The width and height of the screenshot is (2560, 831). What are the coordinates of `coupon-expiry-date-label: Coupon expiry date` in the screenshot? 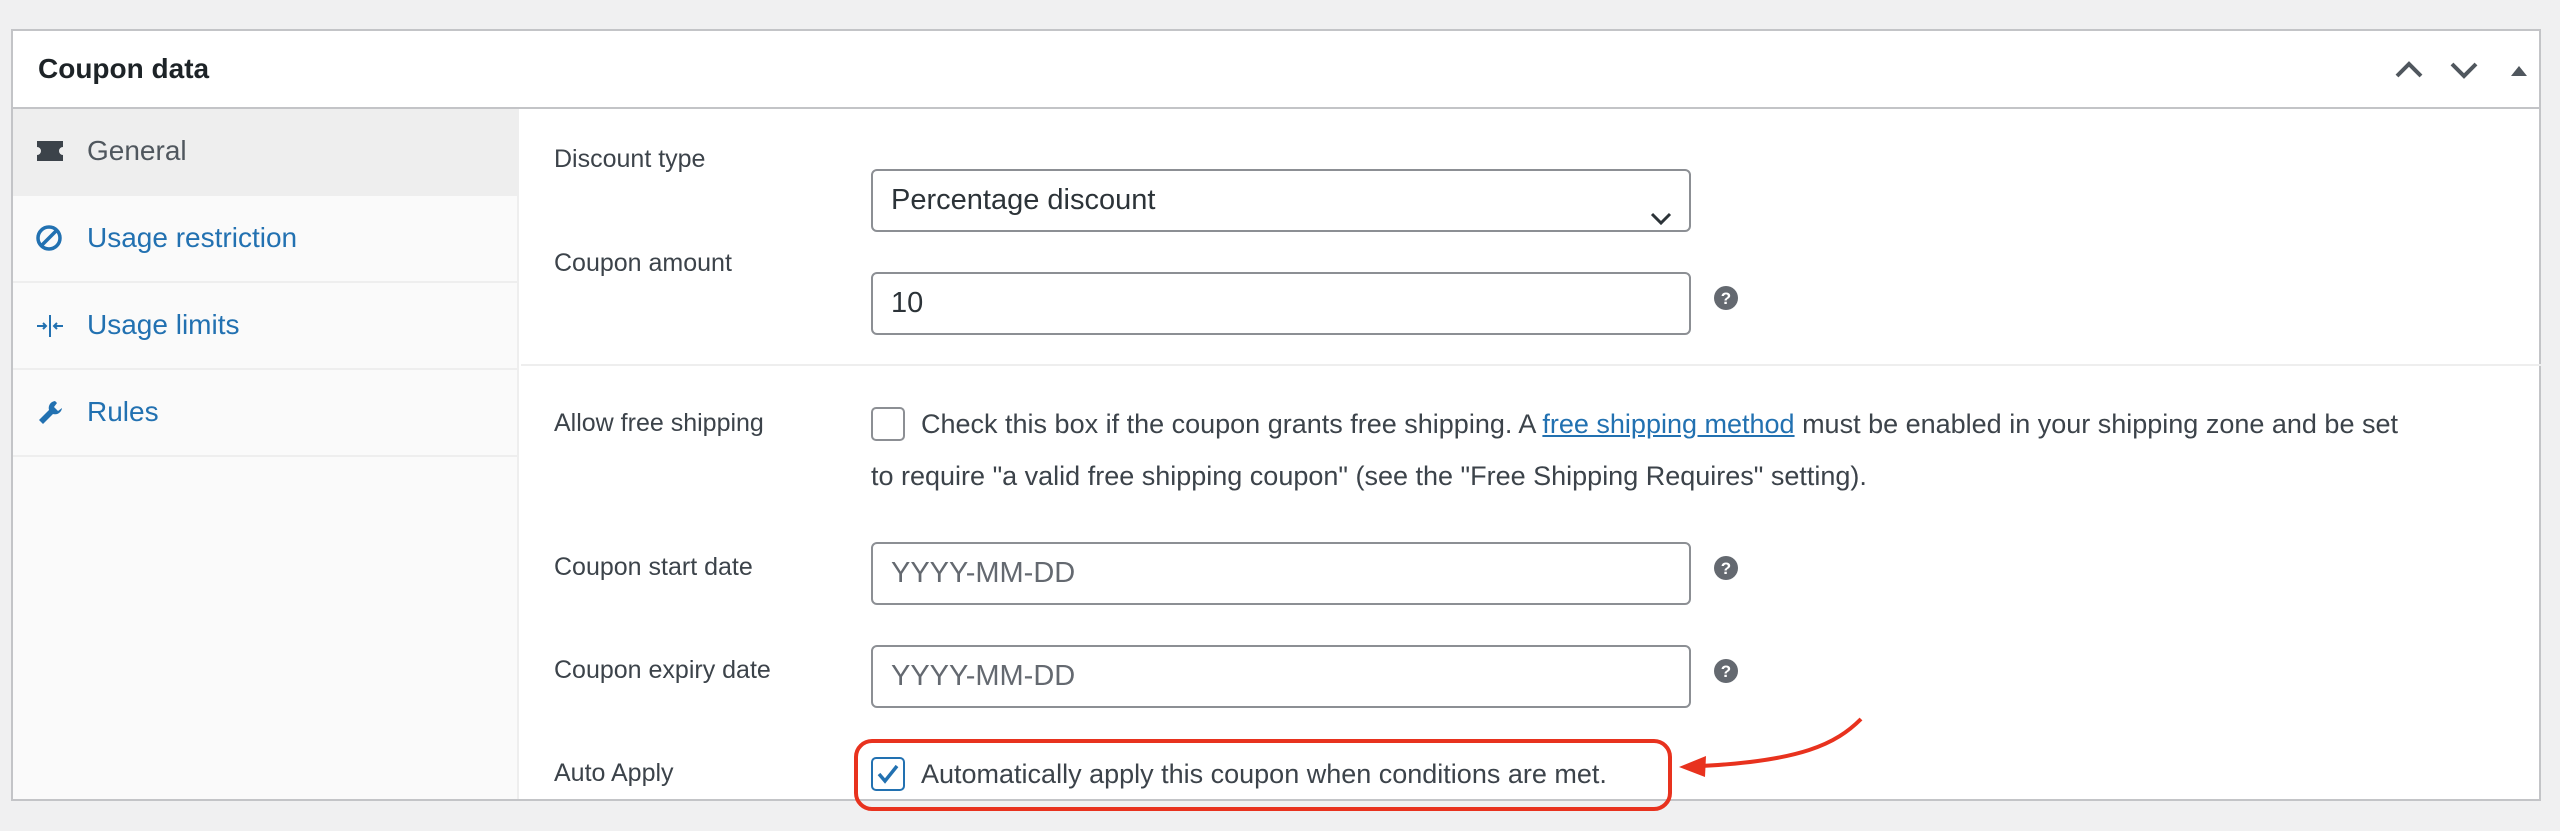 It's located at (662, 670).